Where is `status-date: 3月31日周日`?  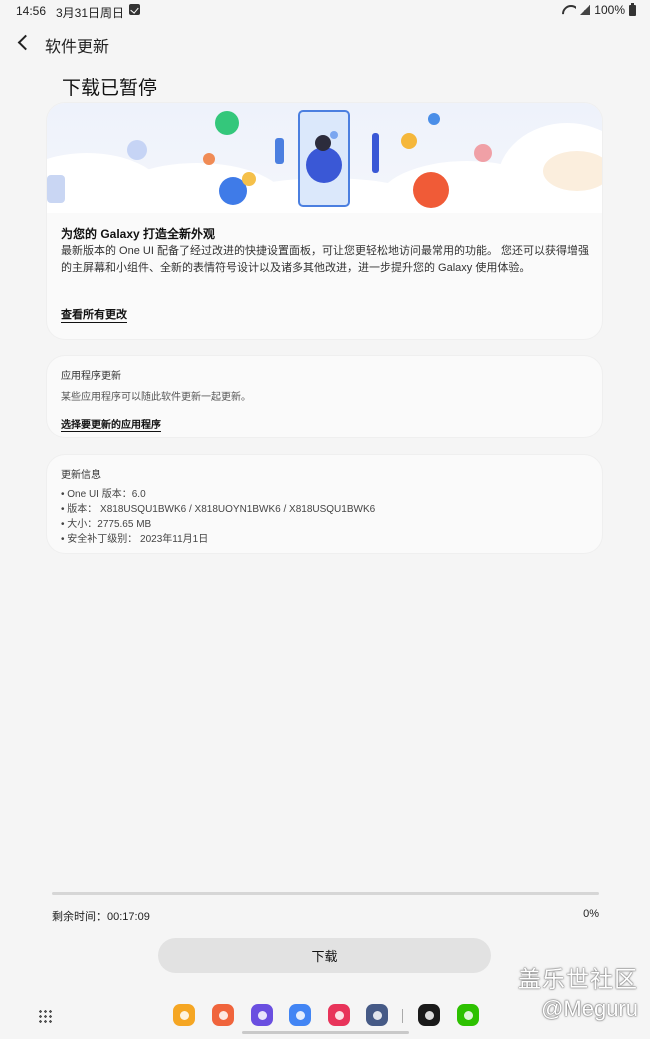 status-date: 3月31日周日 is located at coordinates (90, 13).